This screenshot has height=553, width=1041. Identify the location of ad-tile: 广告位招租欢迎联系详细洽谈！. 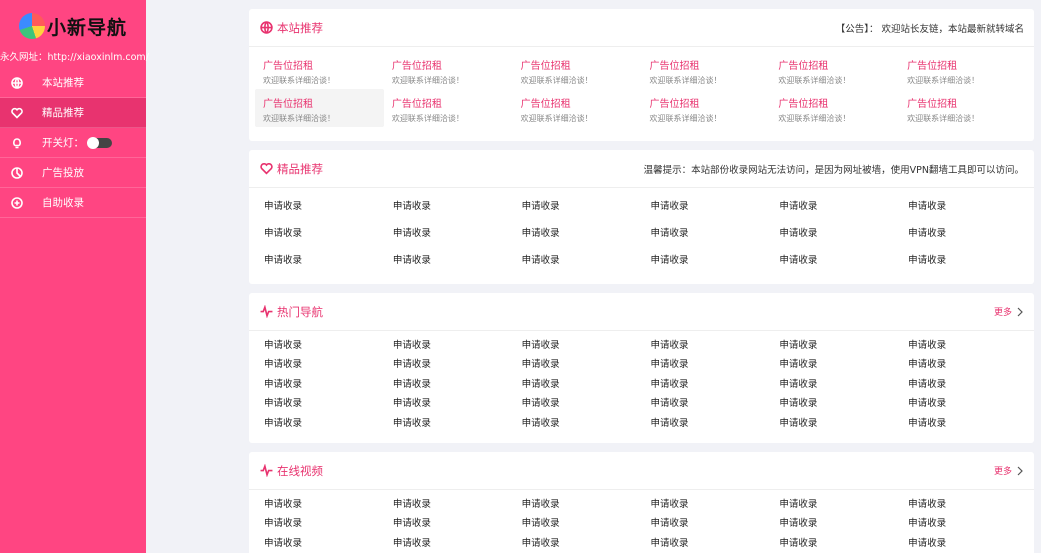
(963, 108).